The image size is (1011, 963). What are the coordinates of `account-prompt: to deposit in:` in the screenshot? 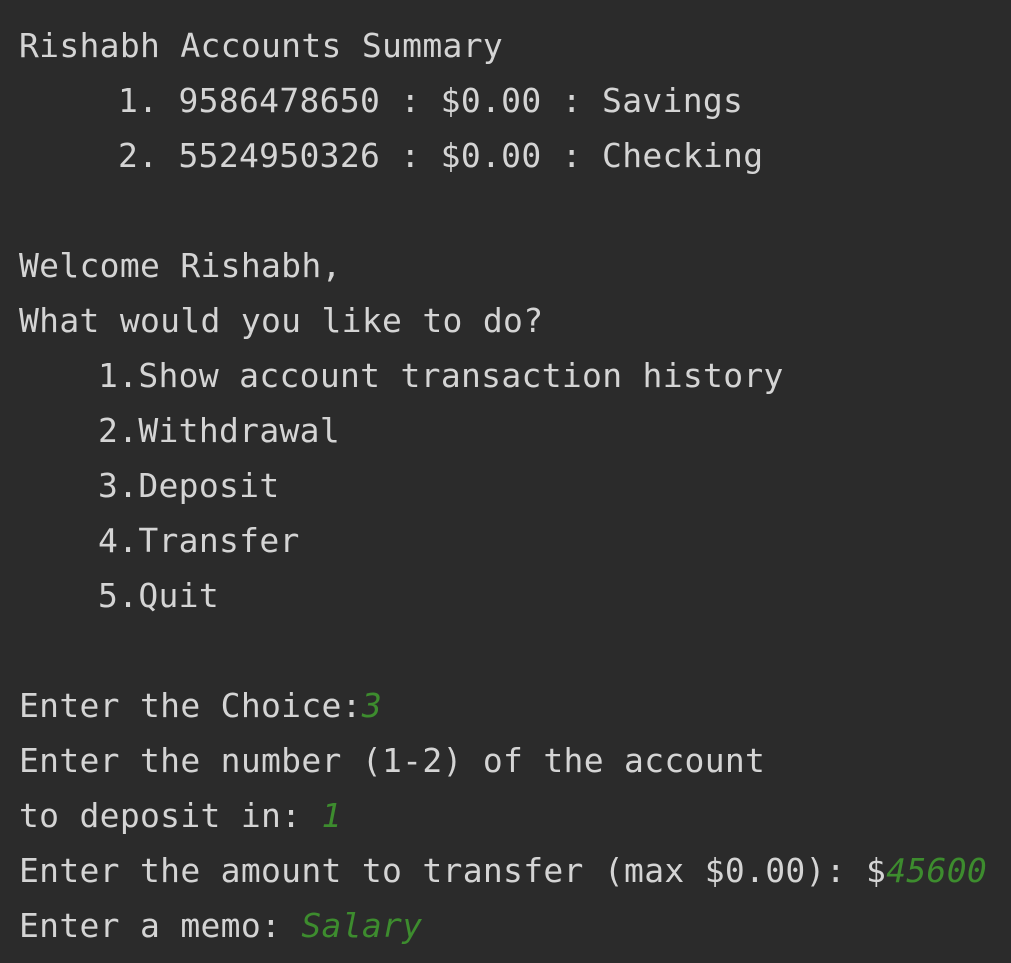 It's located at (170, 815).